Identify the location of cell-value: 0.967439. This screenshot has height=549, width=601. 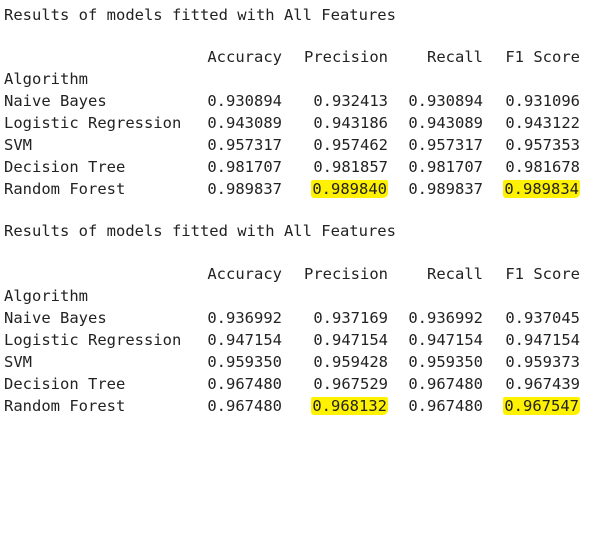
(542, 384).